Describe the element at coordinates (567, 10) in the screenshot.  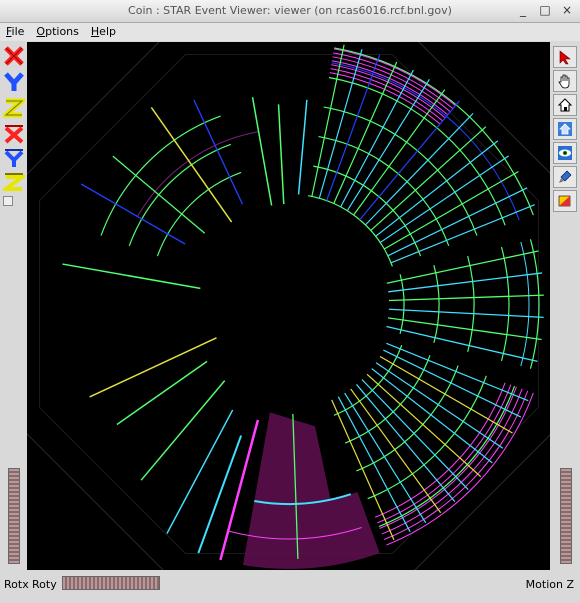
I see `close-button: ×` at that location.